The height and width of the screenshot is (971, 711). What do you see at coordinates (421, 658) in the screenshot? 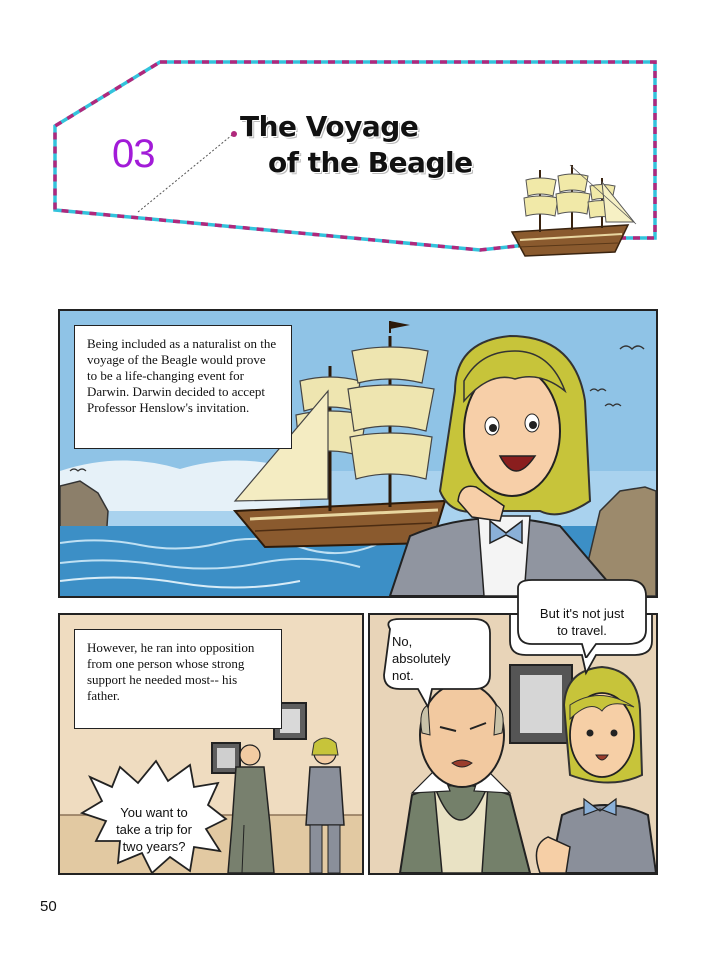
I see `panel-3-father-bubble-text: No, absolutely not.` at bounding box center [421, 658].